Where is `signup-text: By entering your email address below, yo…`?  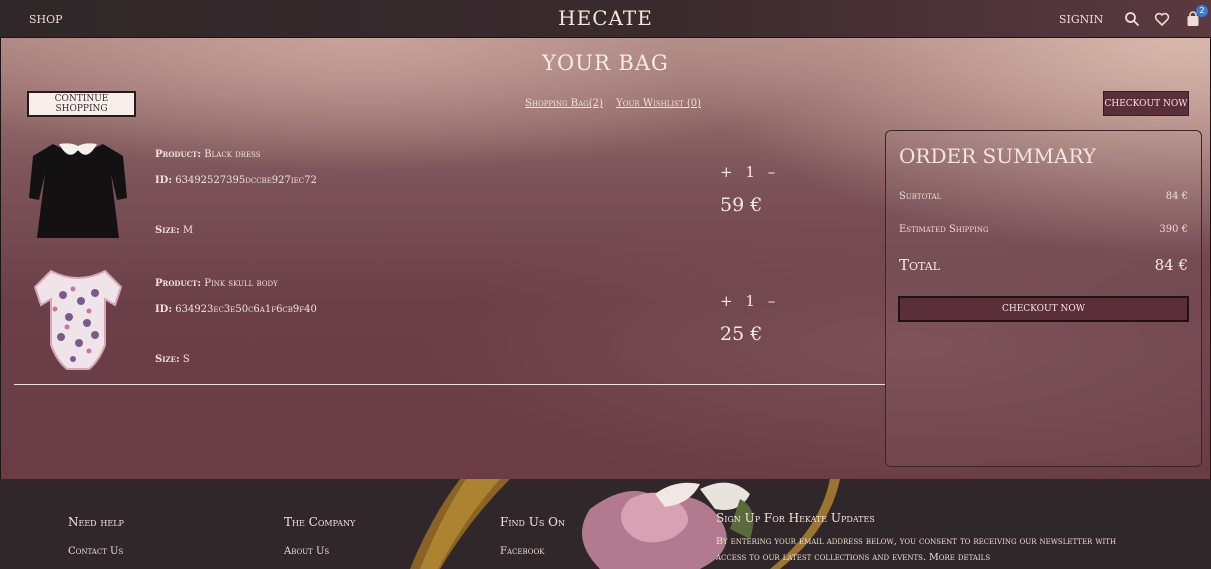 signup-text: By entering your email address below, yo… is located at coordinates (916, 549).